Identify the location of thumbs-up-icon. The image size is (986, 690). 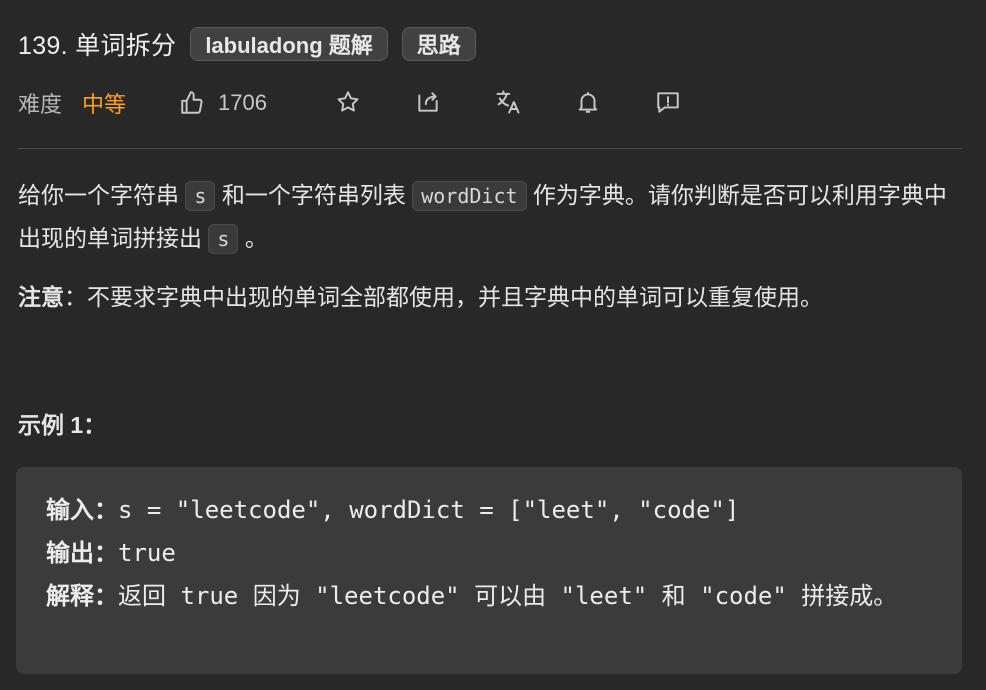
(192, 103).